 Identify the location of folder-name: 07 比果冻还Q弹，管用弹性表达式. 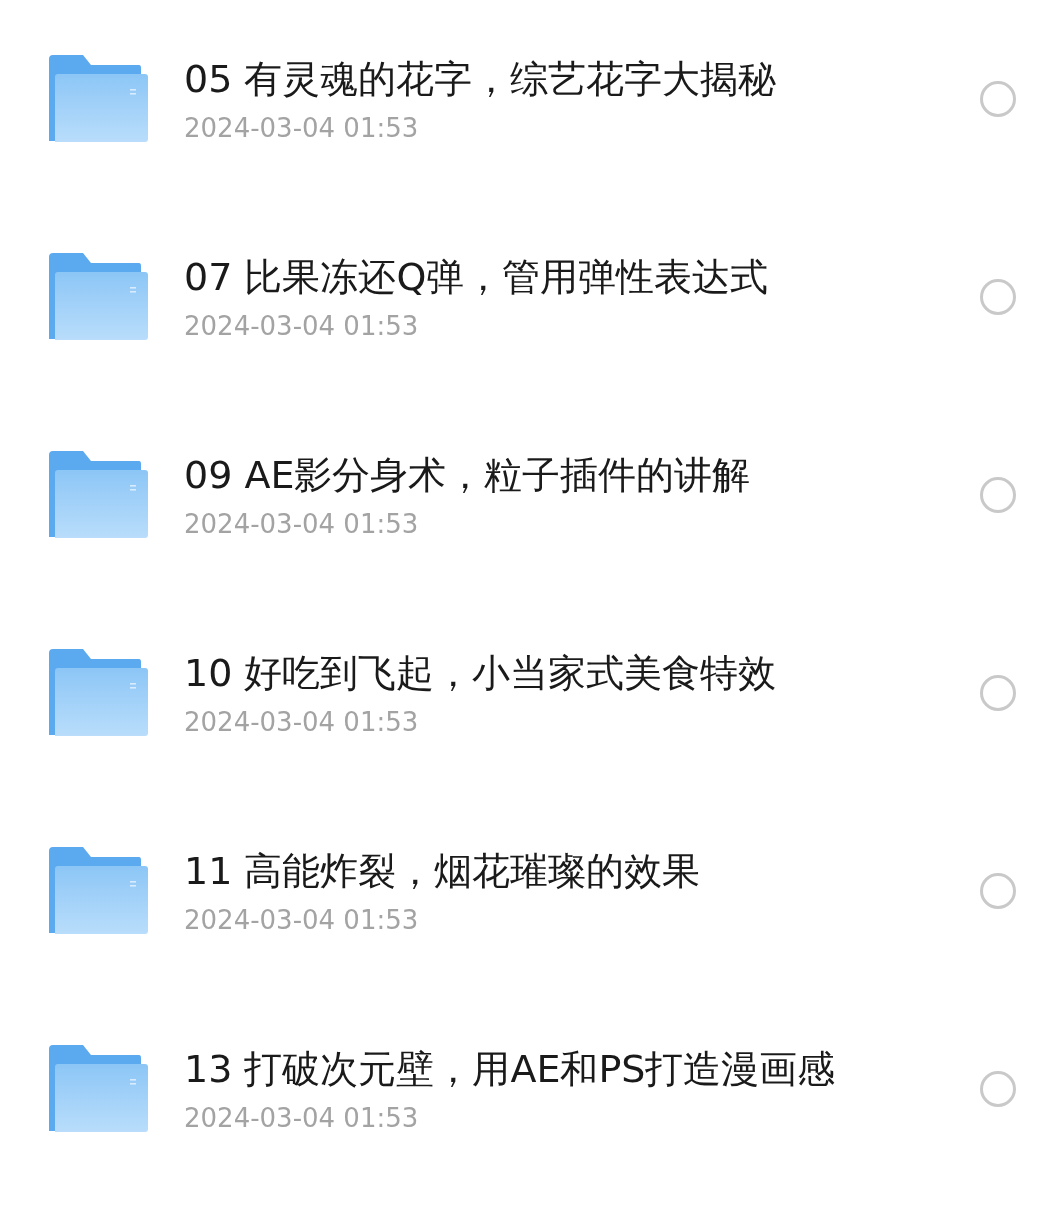
(477, 277).